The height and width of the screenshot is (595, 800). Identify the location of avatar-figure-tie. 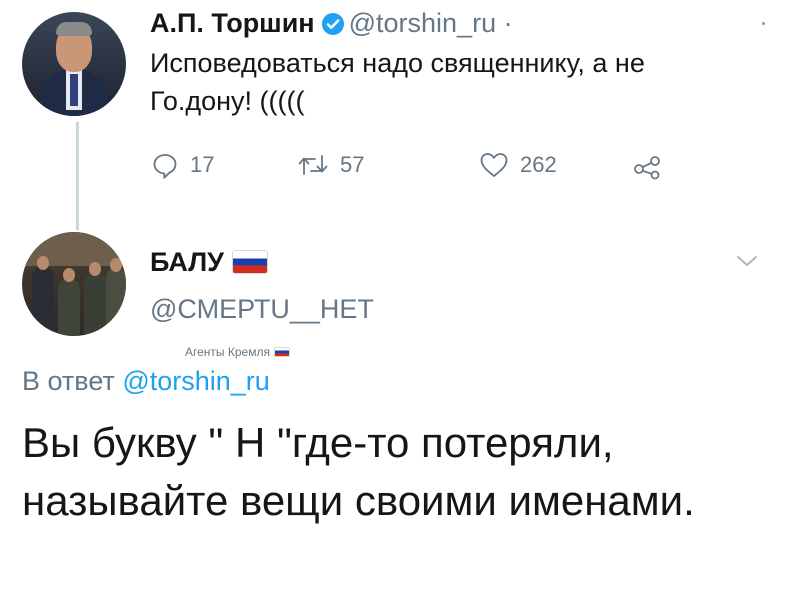
(74, 90).